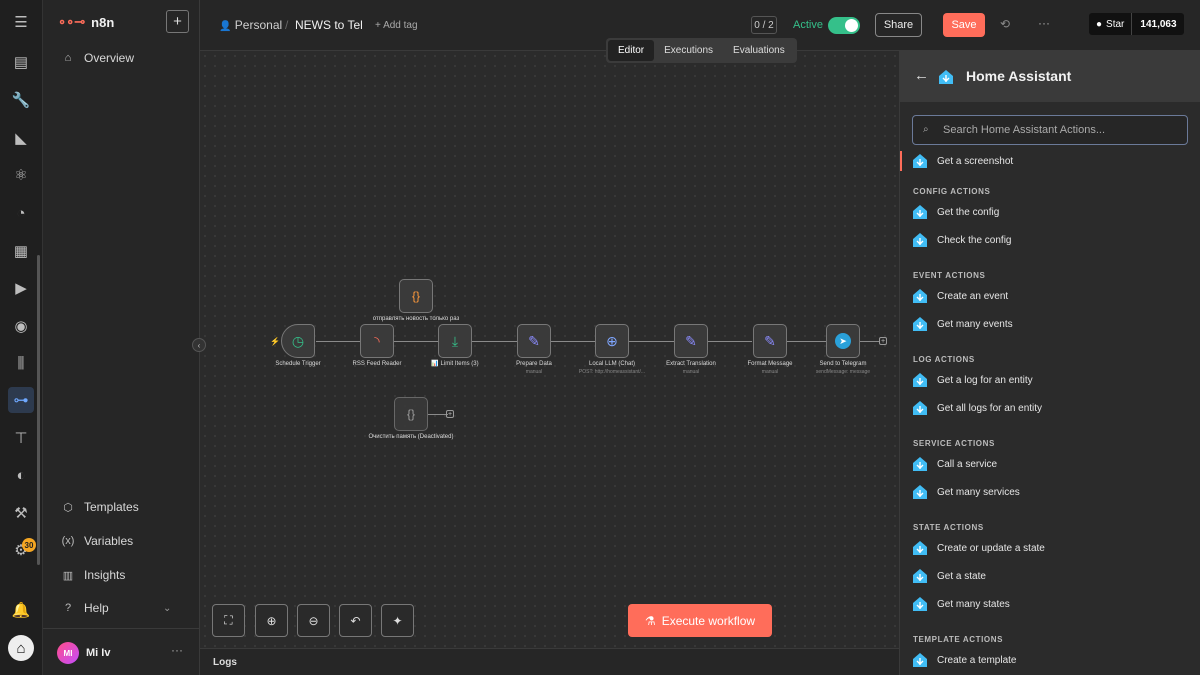  Describe the element at coordinates (21, 475) in the screenshot. I see `compass-icon: ◐` at that location.